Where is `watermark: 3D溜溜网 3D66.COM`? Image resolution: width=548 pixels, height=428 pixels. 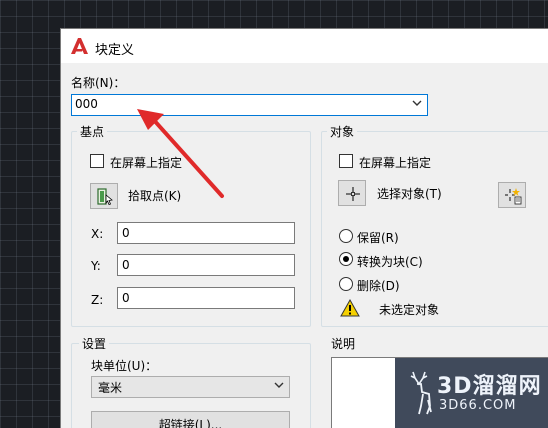
watermark: 3D溜溜网 3D66.COM is located at coordinates (471, 393).